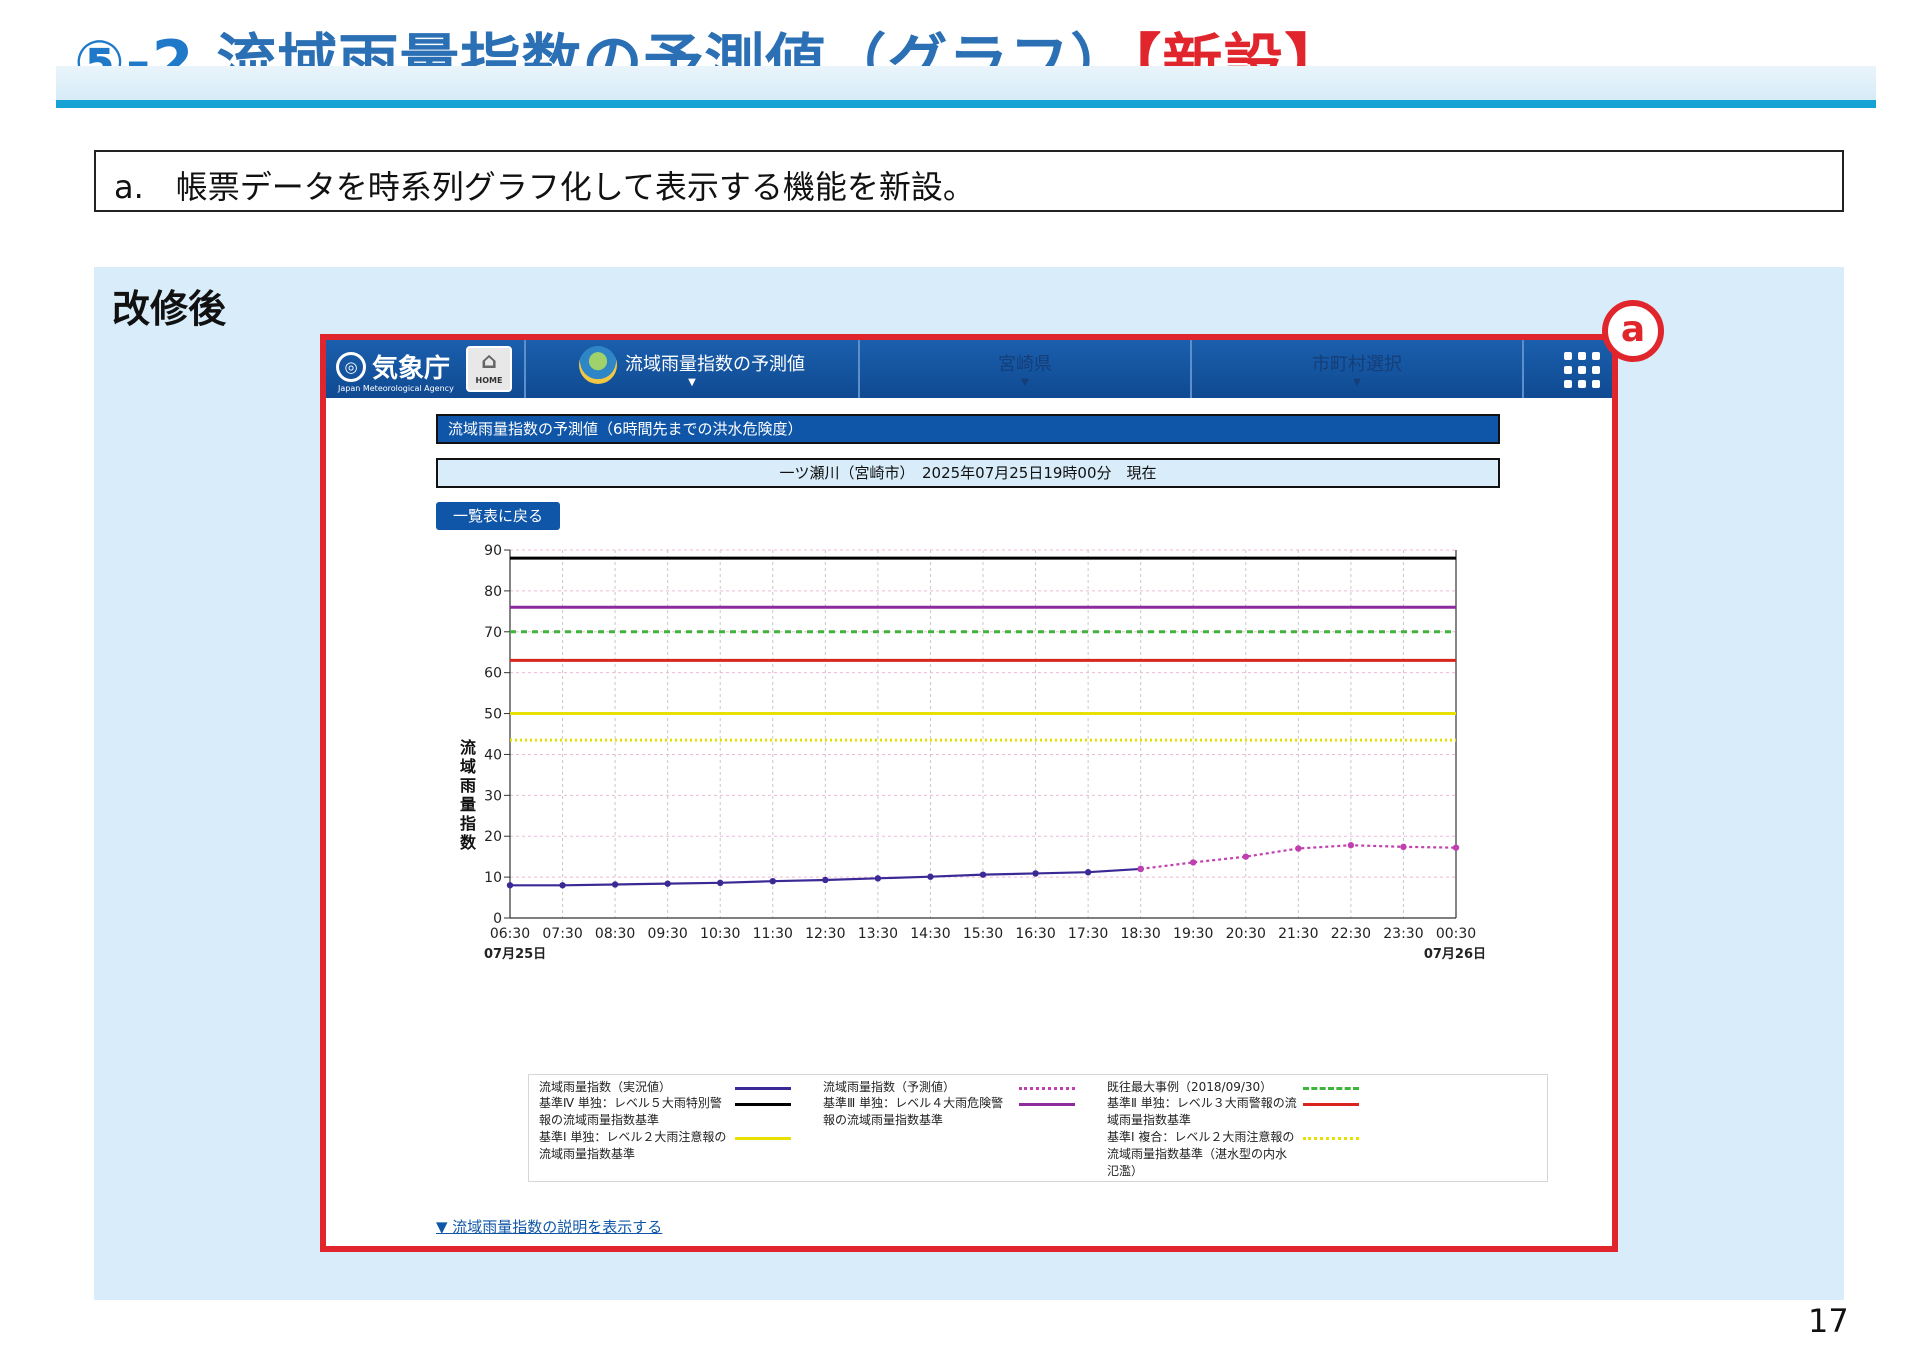 This screenshot has height=1356, width=1920. I want to click on y-tick-label: 70, so click(493, 633).